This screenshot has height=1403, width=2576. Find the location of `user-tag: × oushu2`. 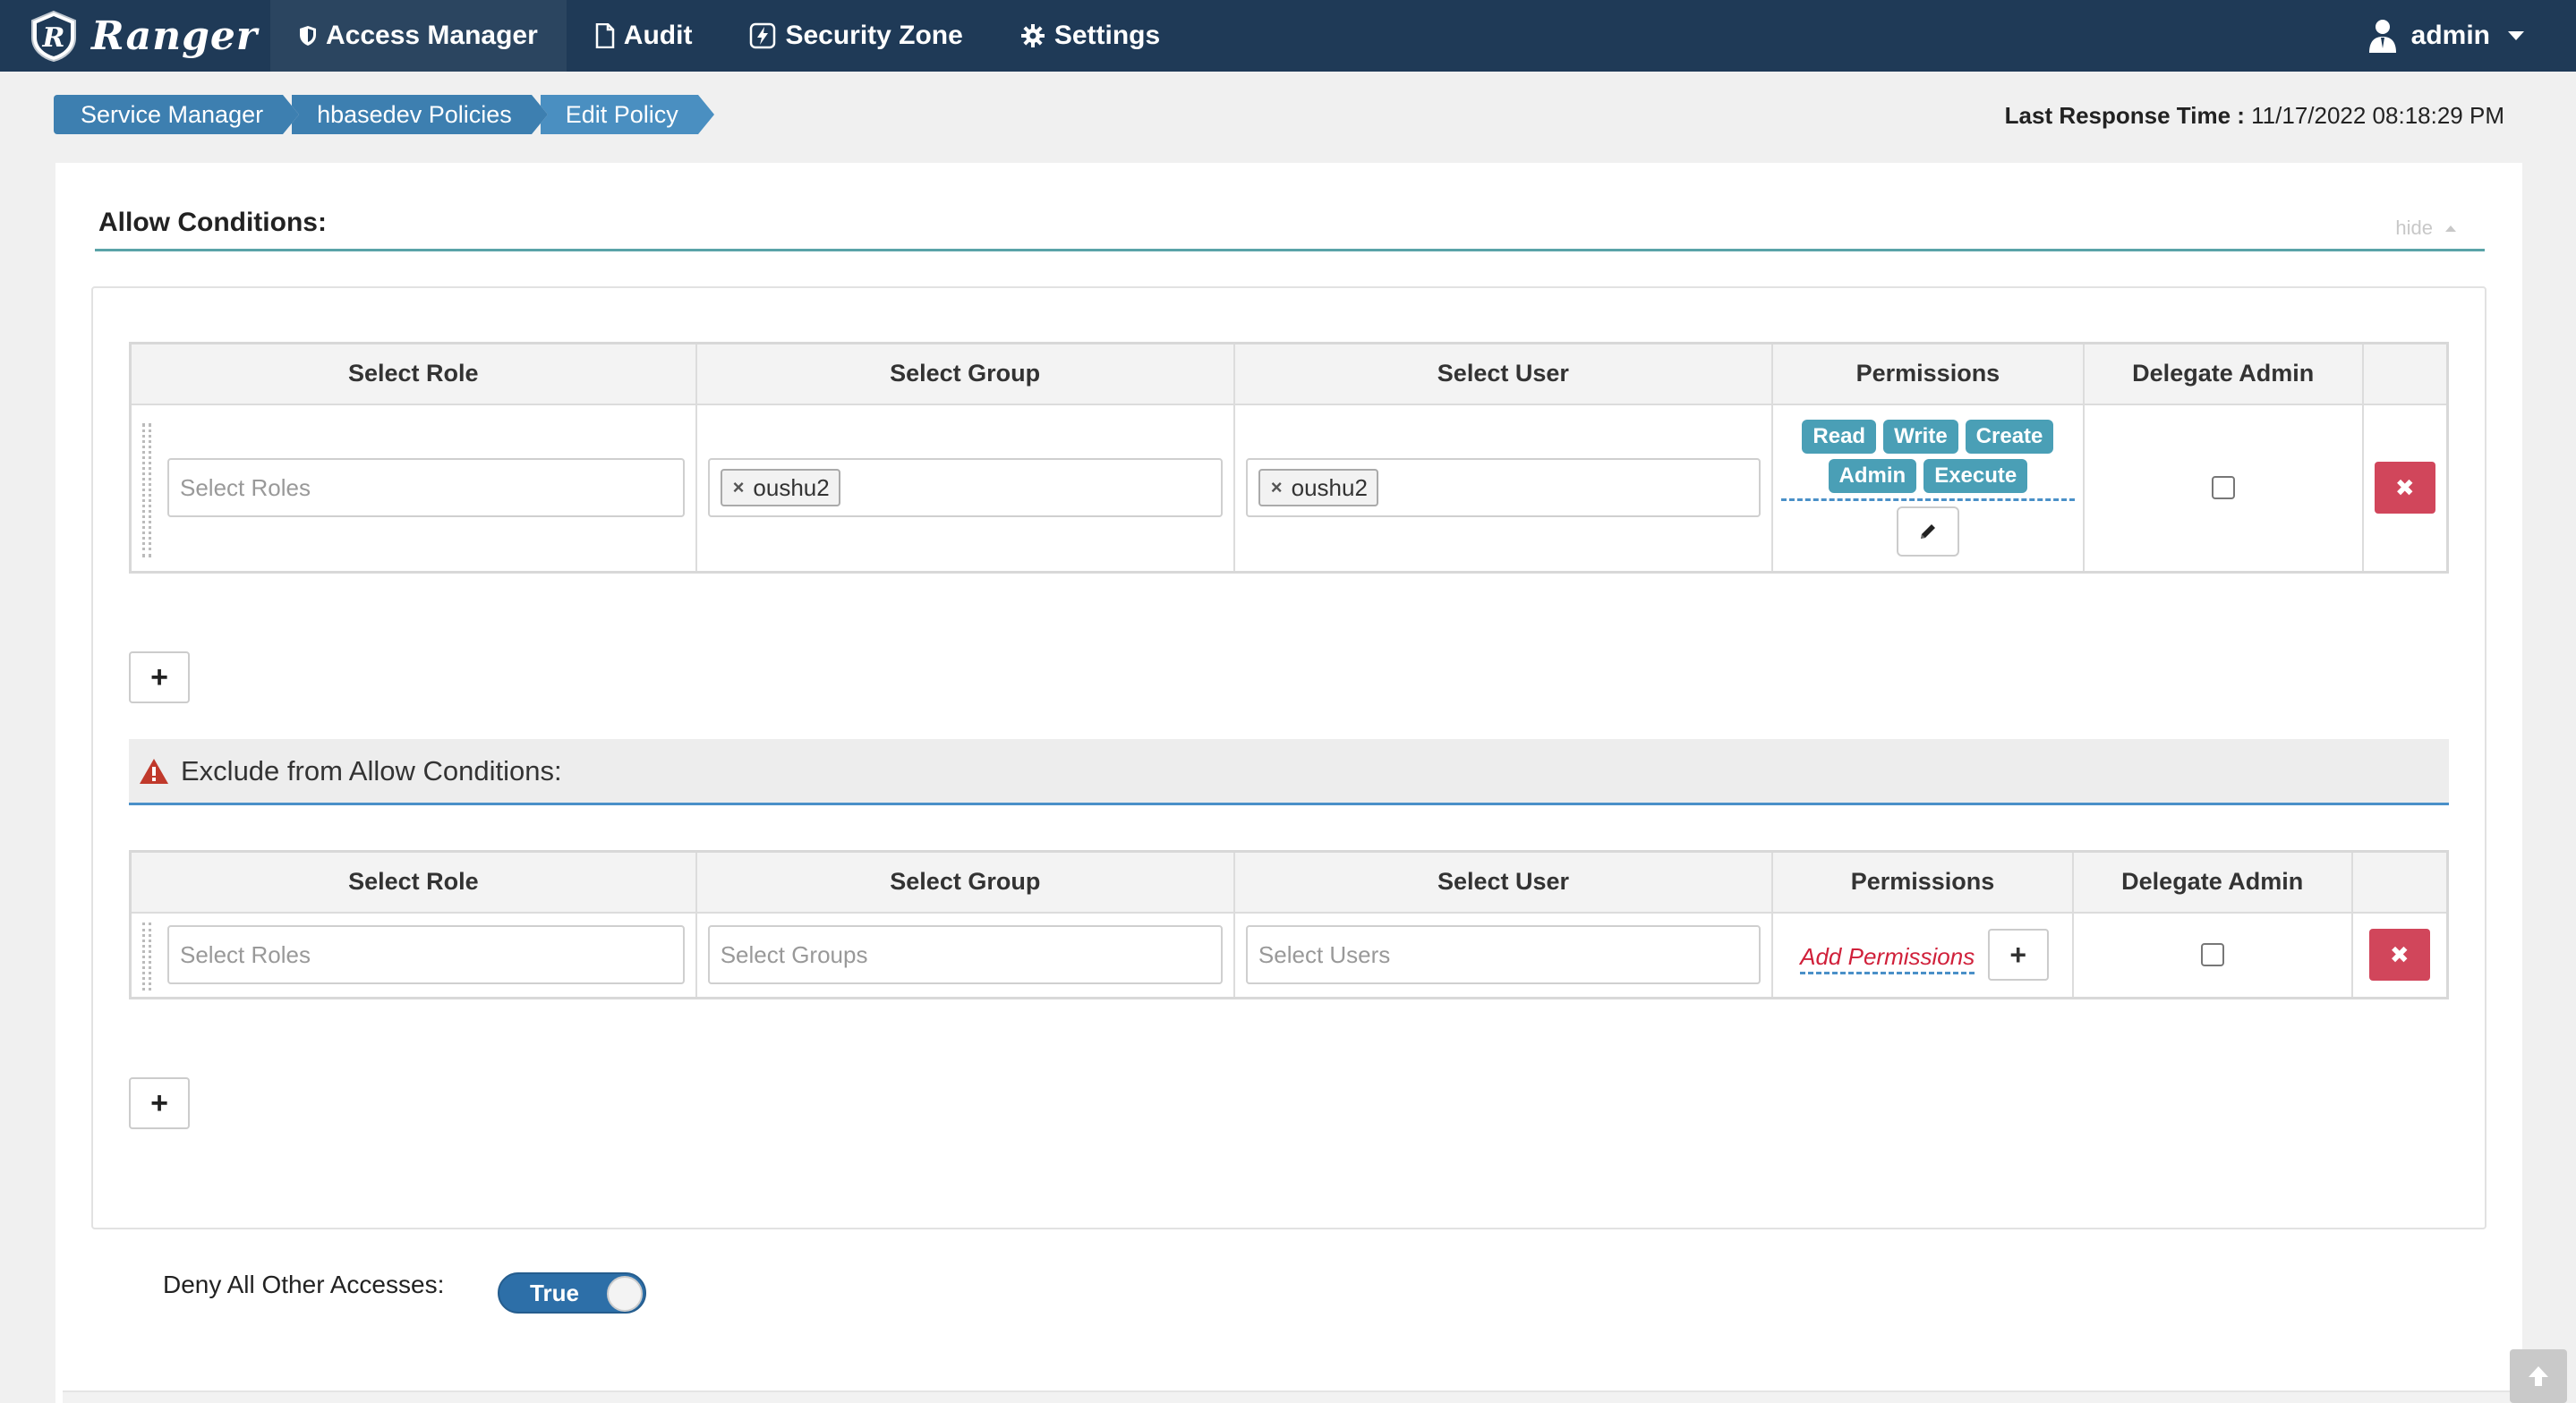

user-tag: × oushu2 is located at coordinates (1318, 488).